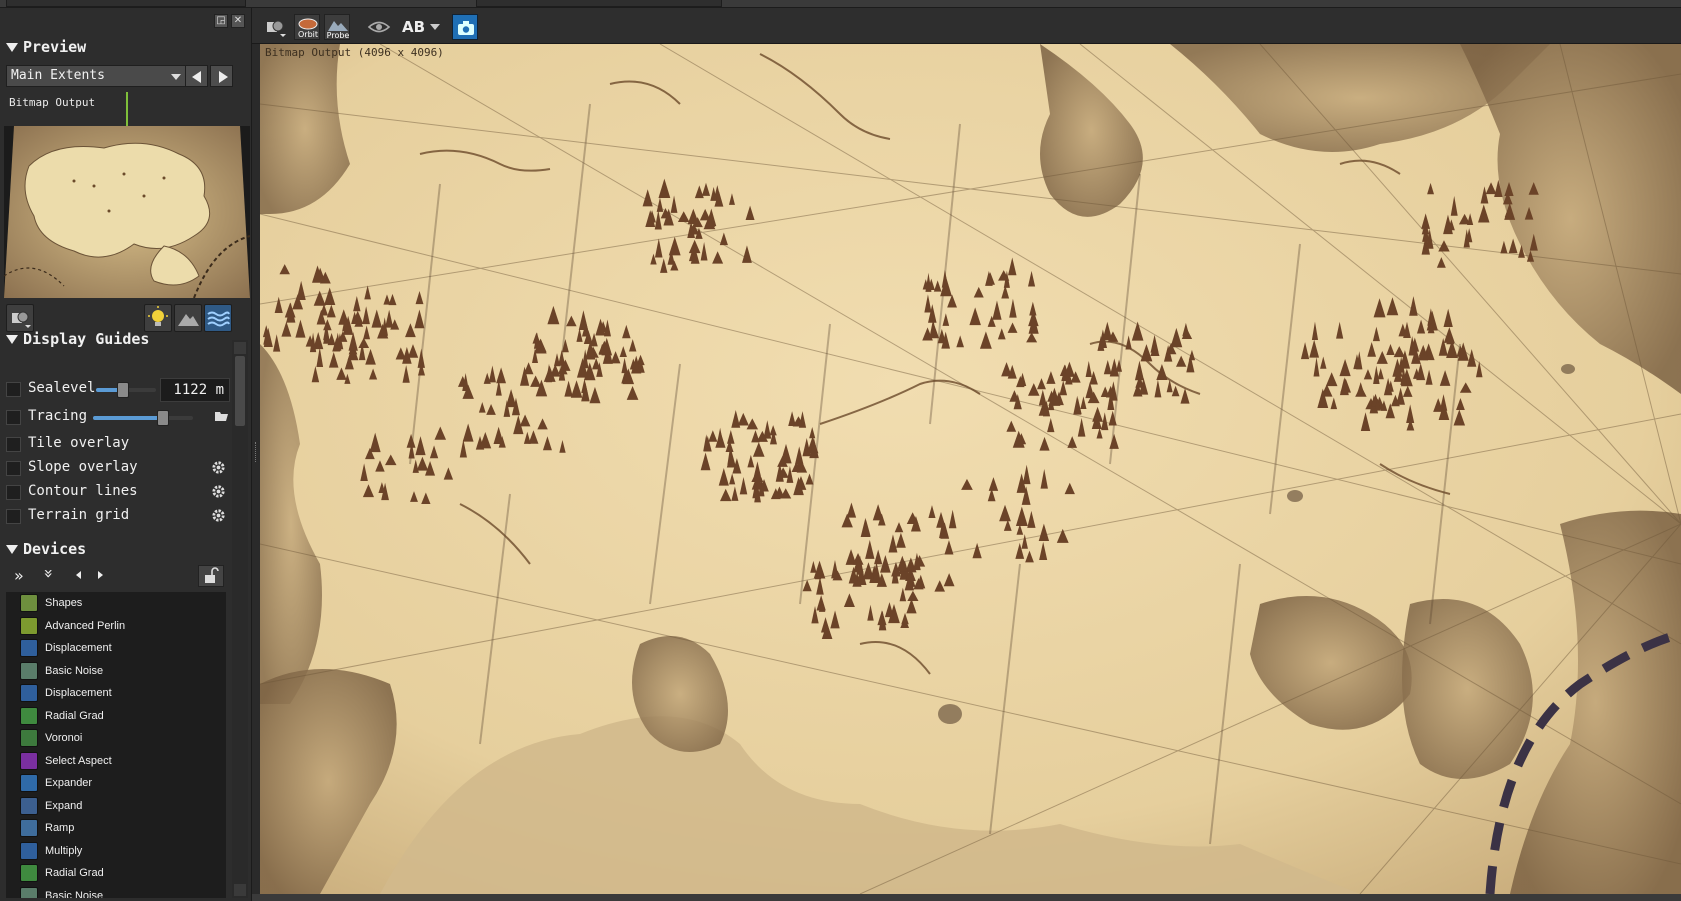  I want to click on next-extent-button, so click(221, 76).